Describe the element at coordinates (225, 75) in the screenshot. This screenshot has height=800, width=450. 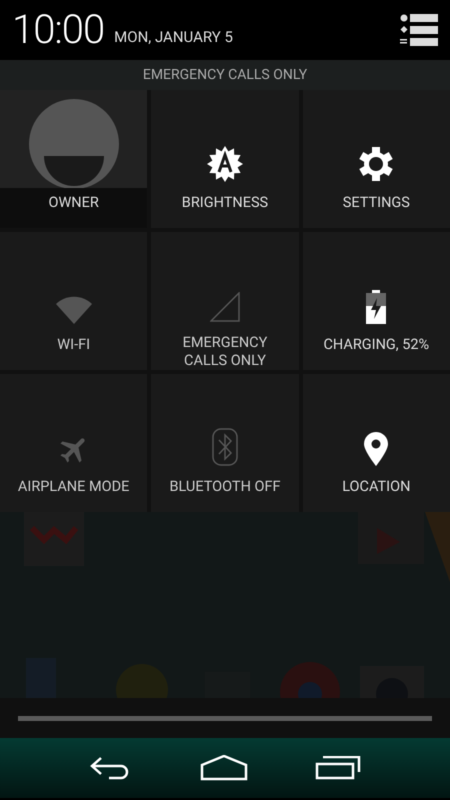
I see `carrier-label: EMERGENCY CALLS ONLY` at that location.